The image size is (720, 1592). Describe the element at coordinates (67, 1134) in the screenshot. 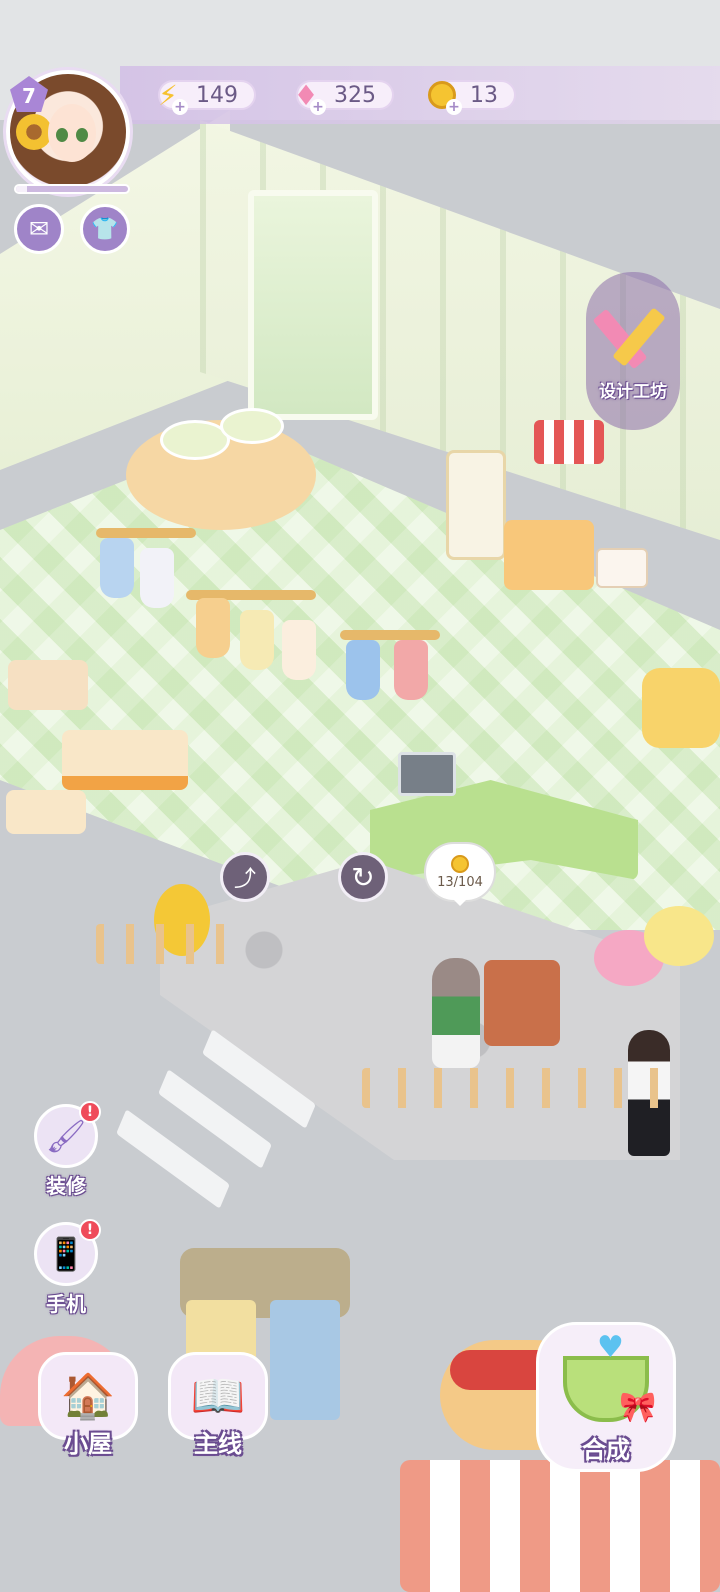

I see `brush-icon: 🖌 !` at that location.